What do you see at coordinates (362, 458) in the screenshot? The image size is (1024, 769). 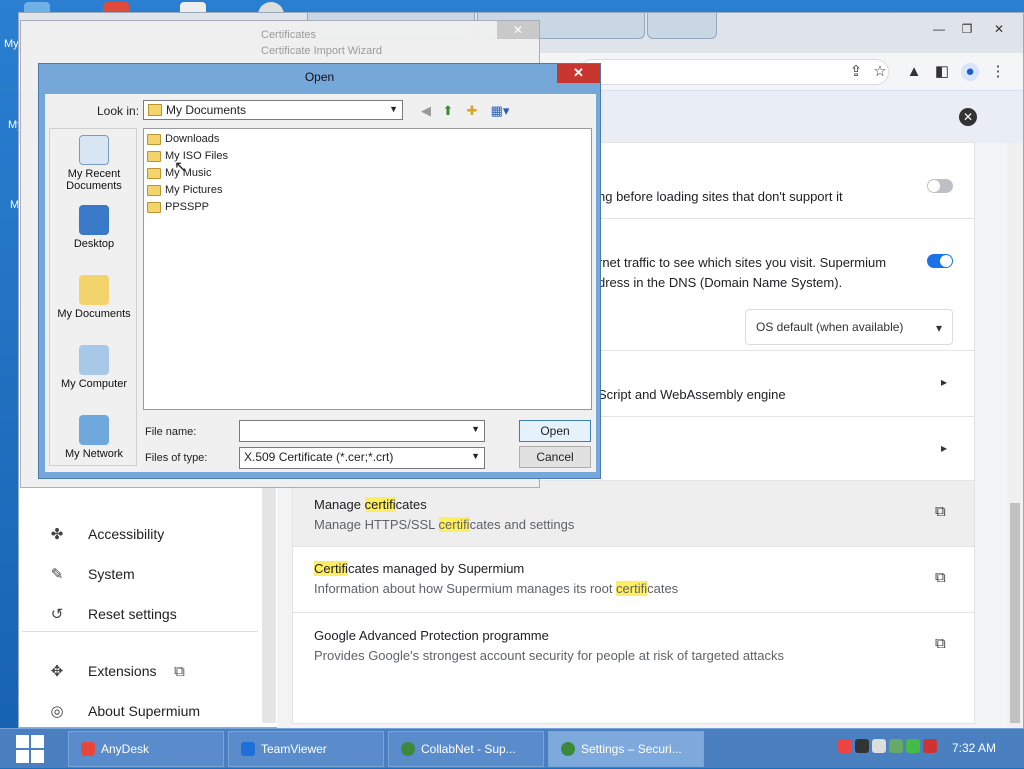 I see `file-type-select: X.509 Certificate (*.cer;*.crt) ▼` at bounding box center [362, 458].